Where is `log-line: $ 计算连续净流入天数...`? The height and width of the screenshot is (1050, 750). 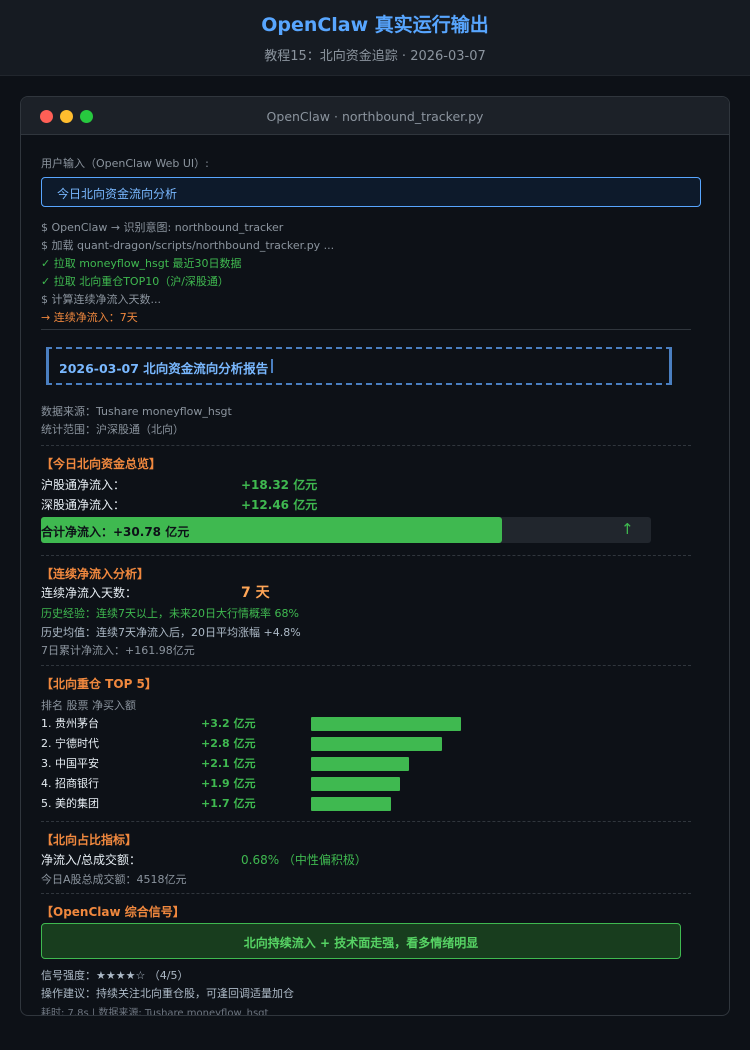
log-line: $ 计算连续净流入天数... is located at coordinates (101, 299).